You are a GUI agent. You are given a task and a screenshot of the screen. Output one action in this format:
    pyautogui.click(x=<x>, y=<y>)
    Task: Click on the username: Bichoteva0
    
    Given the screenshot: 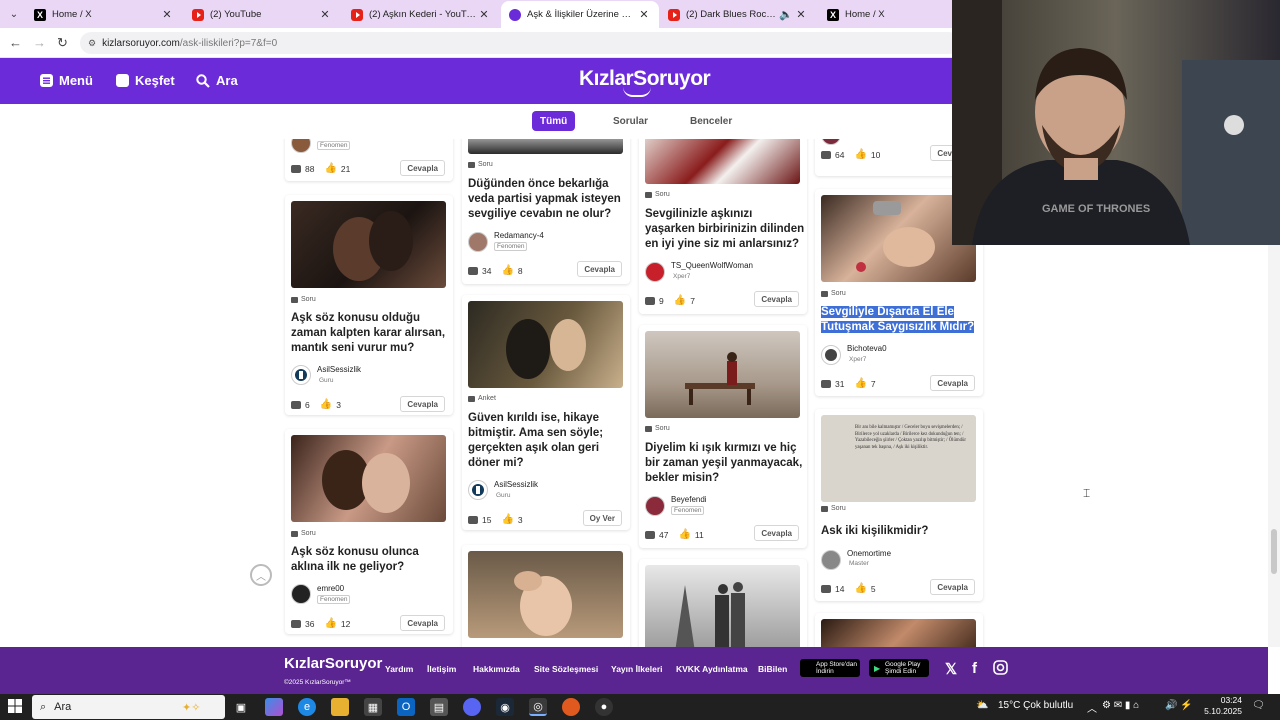 What is the action you would take?
    pyautogui.click(x=867, y=348)
    